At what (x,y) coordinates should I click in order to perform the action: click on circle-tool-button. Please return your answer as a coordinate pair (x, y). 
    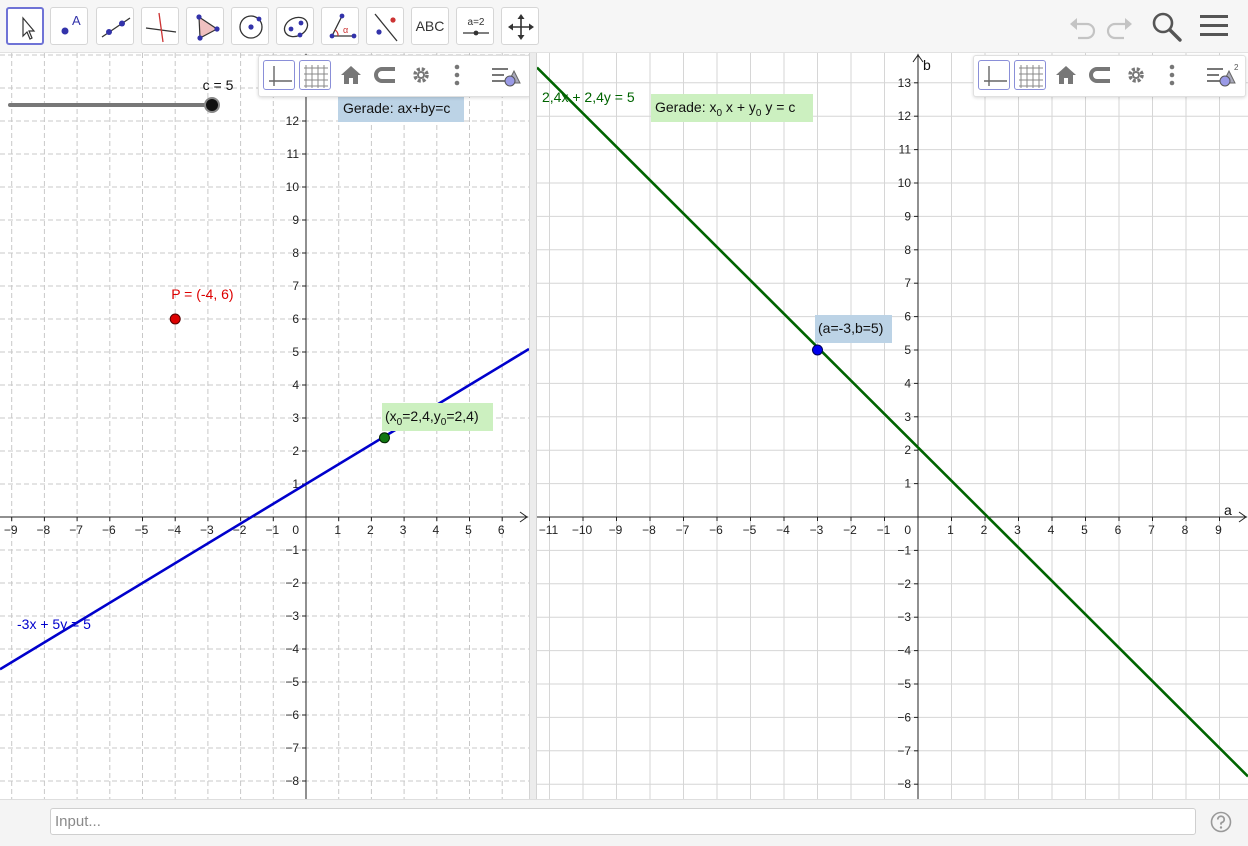
    Looking at the image, I should click on (250, 26).